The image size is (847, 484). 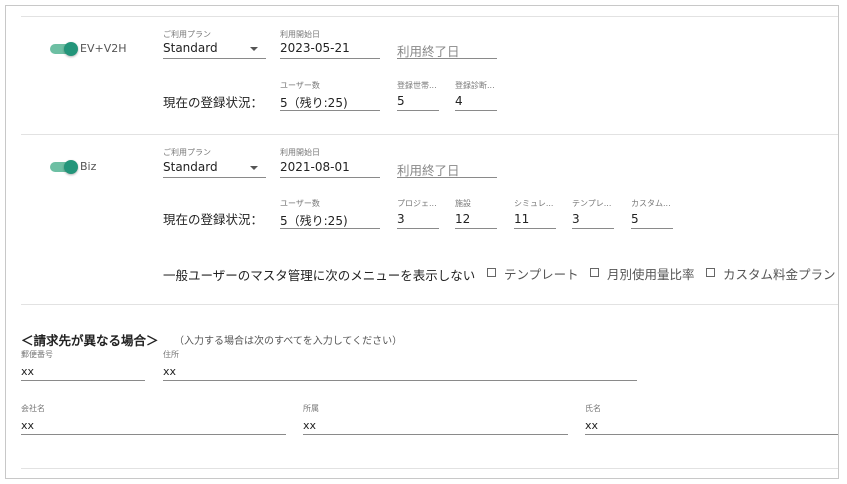 What do you see at coordinates (314, 220) in the screenshot?
I see `biz-users-field: 5（残り:25)` at bounding box center [314, 220].